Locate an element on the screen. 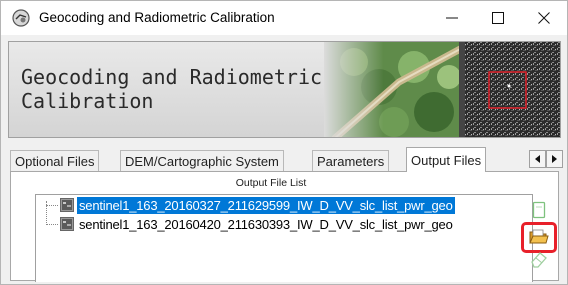 The image size is (568, 285). close-button is located at coordinates (544, 18).